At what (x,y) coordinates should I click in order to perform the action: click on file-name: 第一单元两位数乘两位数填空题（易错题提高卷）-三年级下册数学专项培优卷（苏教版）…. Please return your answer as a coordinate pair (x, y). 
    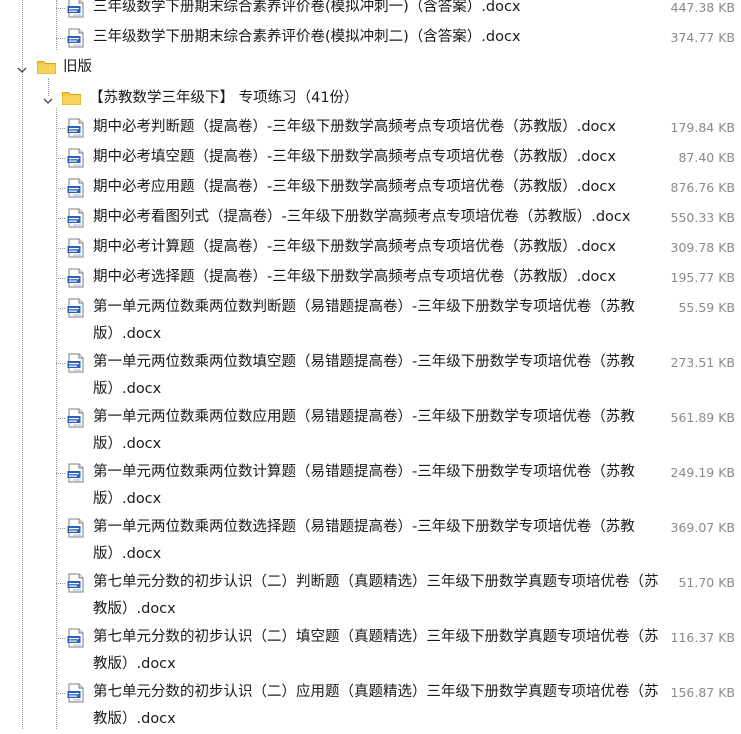
    Looking at the image, I should click on (364, 375).